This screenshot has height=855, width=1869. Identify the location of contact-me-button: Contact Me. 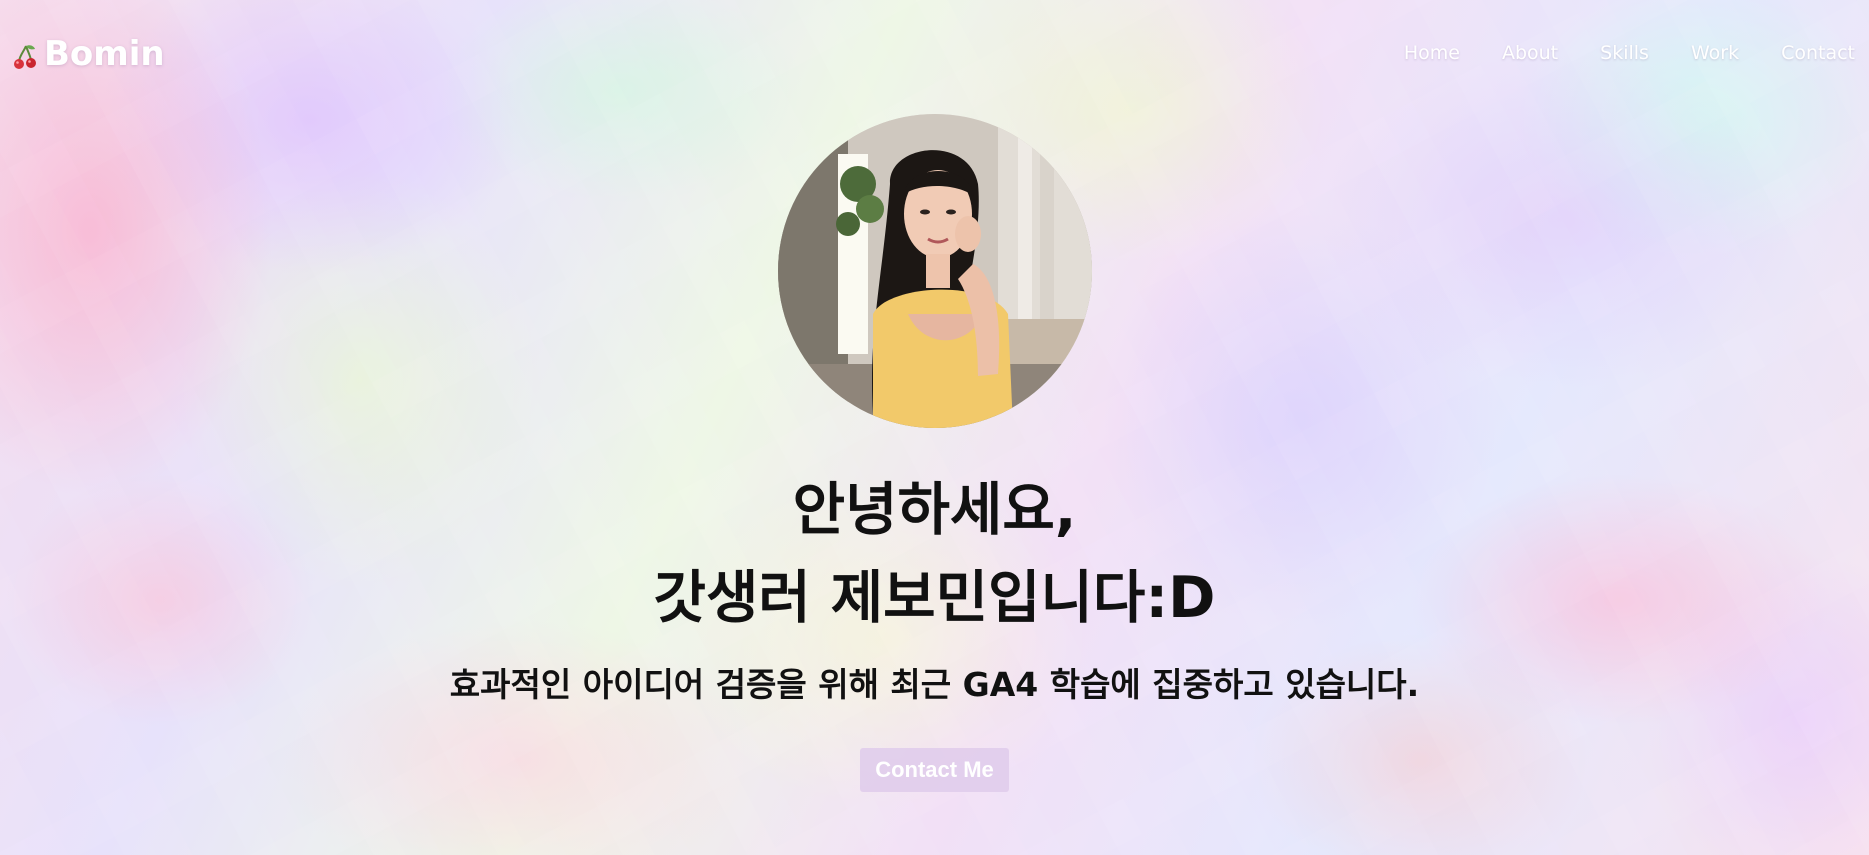
(934, 770).